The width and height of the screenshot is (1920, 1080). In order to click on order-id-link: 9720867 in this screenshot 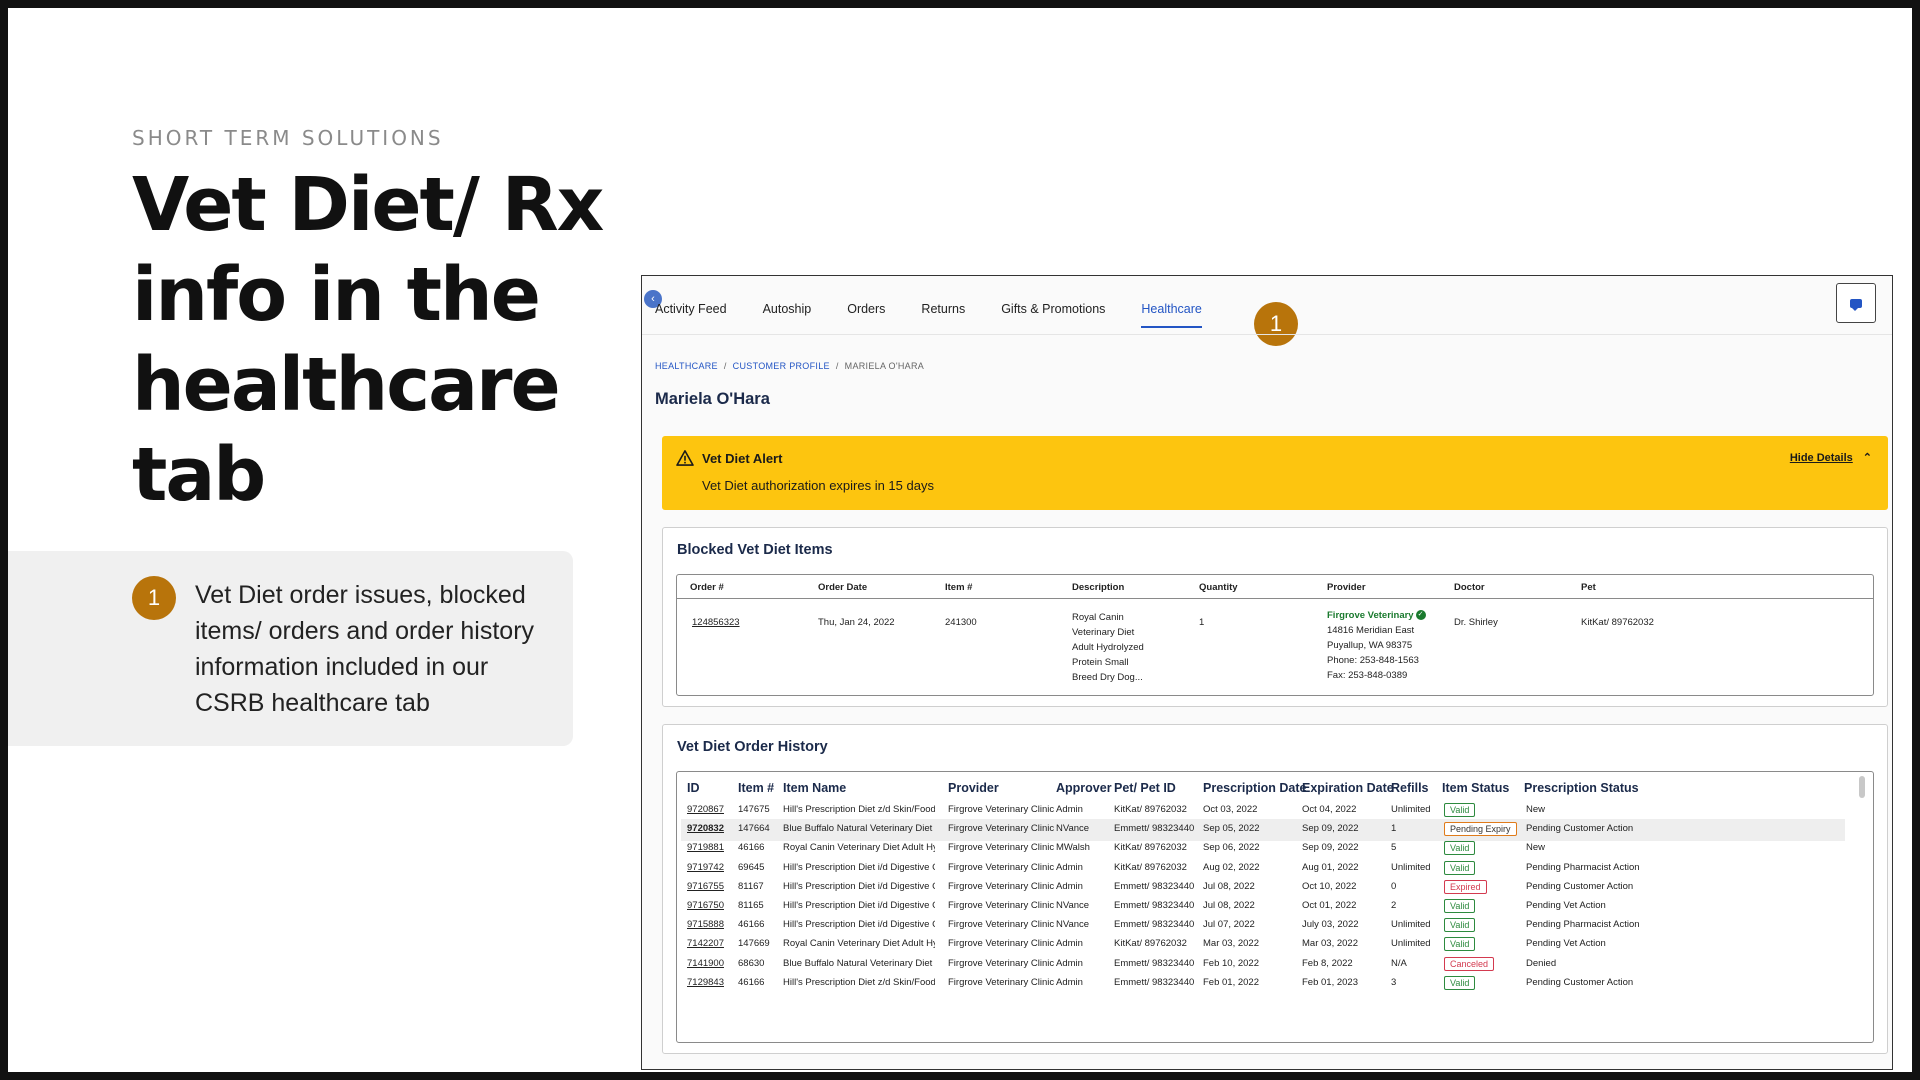, I will do `click(705, 809)`.